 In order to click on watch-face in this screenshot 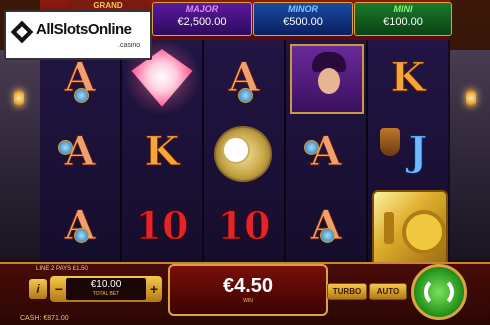, I will do `click(236, 150)`.